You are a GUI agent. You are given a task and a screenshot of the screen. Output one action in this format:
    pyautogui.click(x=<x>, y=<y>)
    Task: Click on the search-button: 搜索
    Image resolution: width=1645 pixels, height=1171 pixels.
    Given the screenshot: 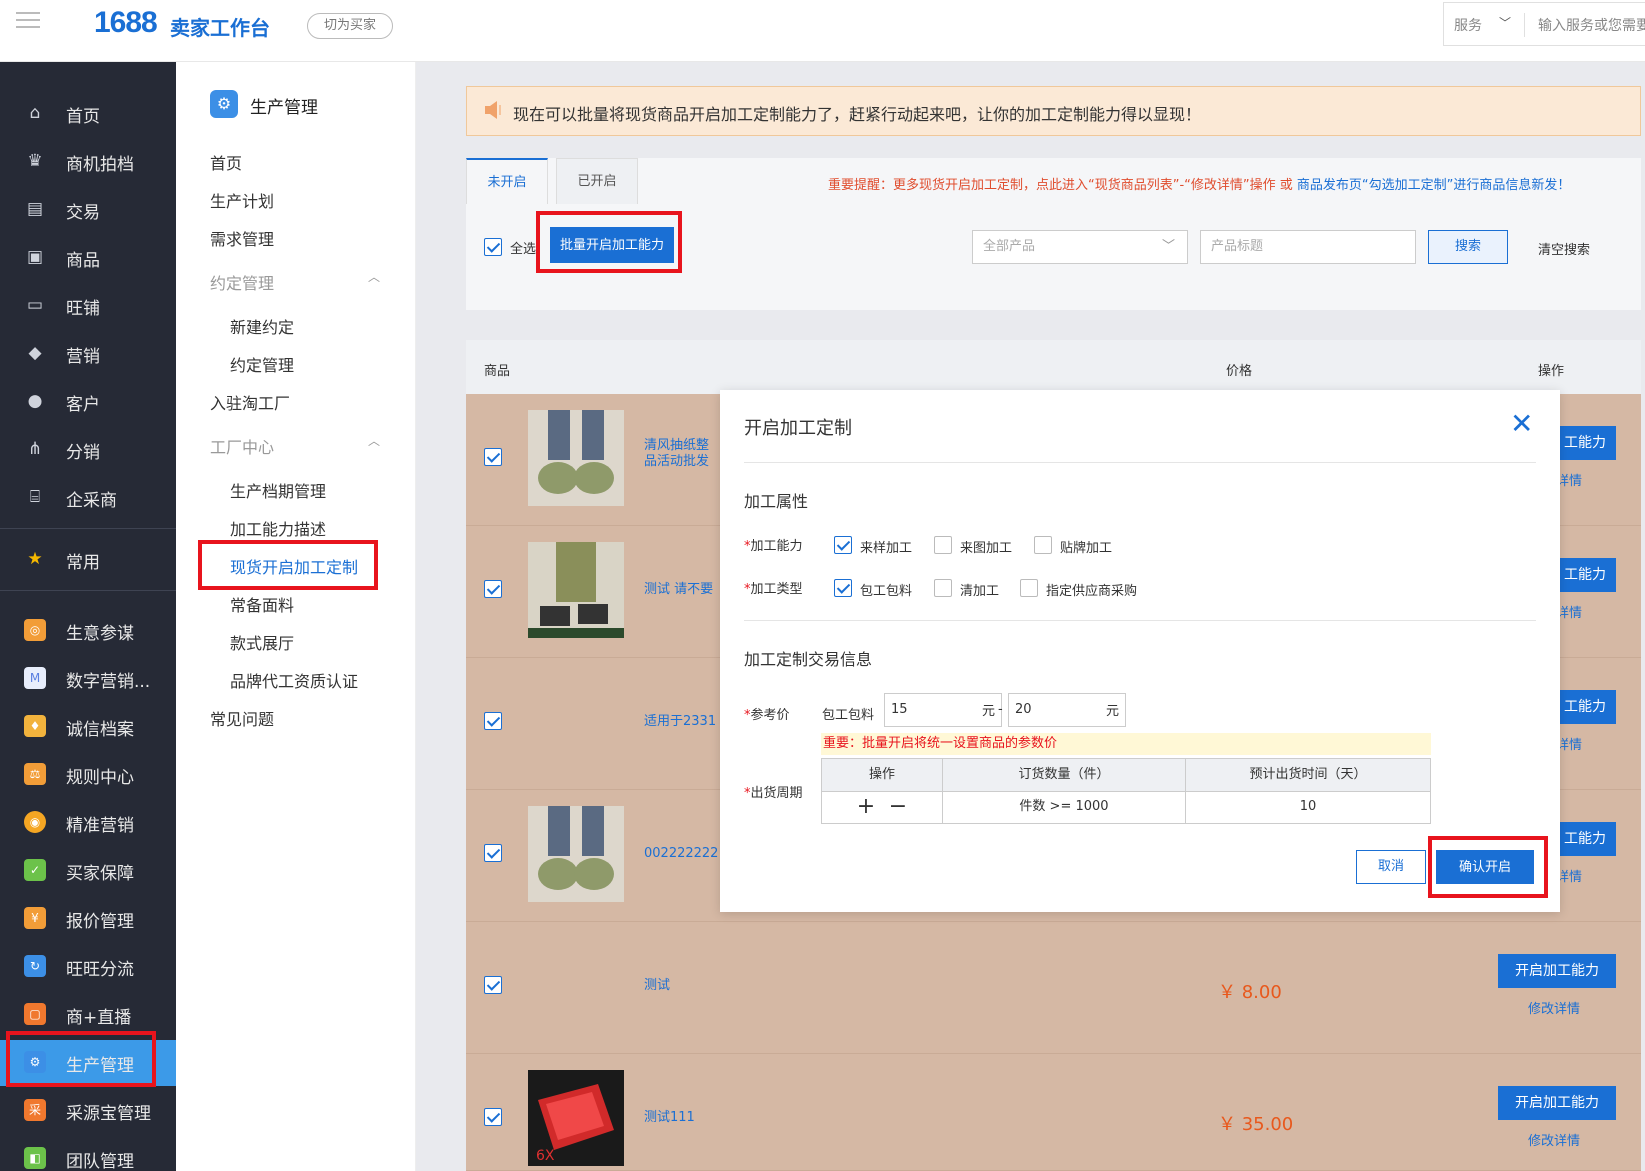 What is the action you would take?
    pyautogui.click(x=1468, y=247)
    